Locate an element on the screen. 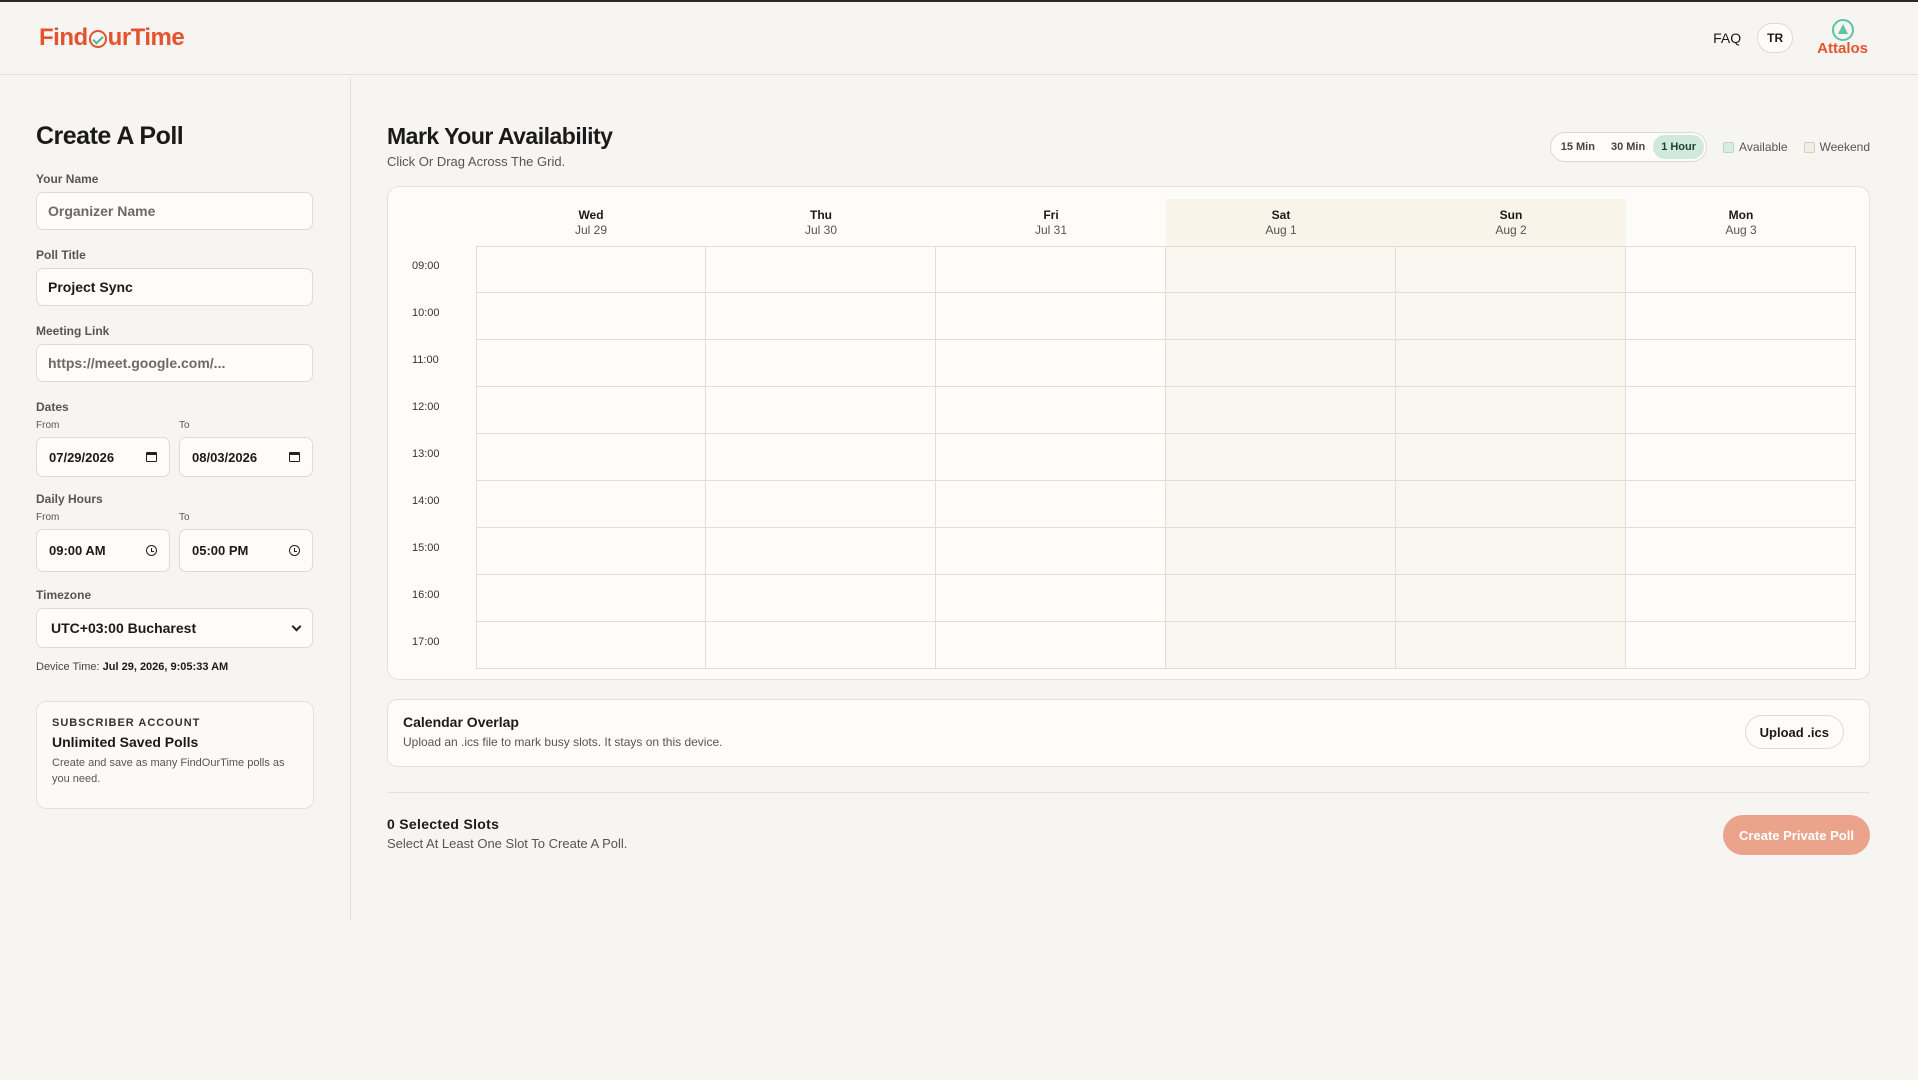  day-name: Mon is located at coordinates (1741, 215).